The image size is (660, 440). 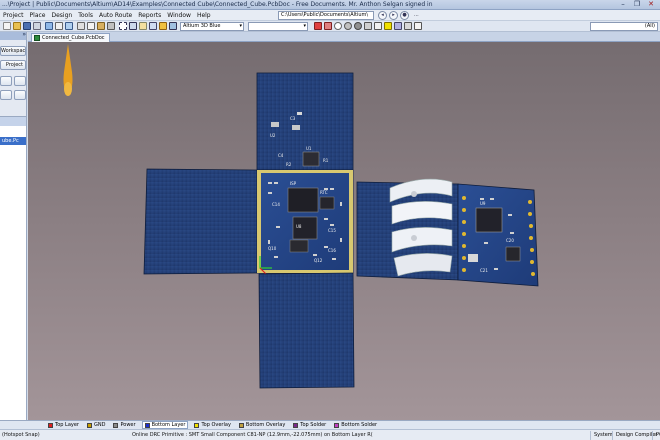 I want to click on silk-label: RTC, so click(x=324, y=192).